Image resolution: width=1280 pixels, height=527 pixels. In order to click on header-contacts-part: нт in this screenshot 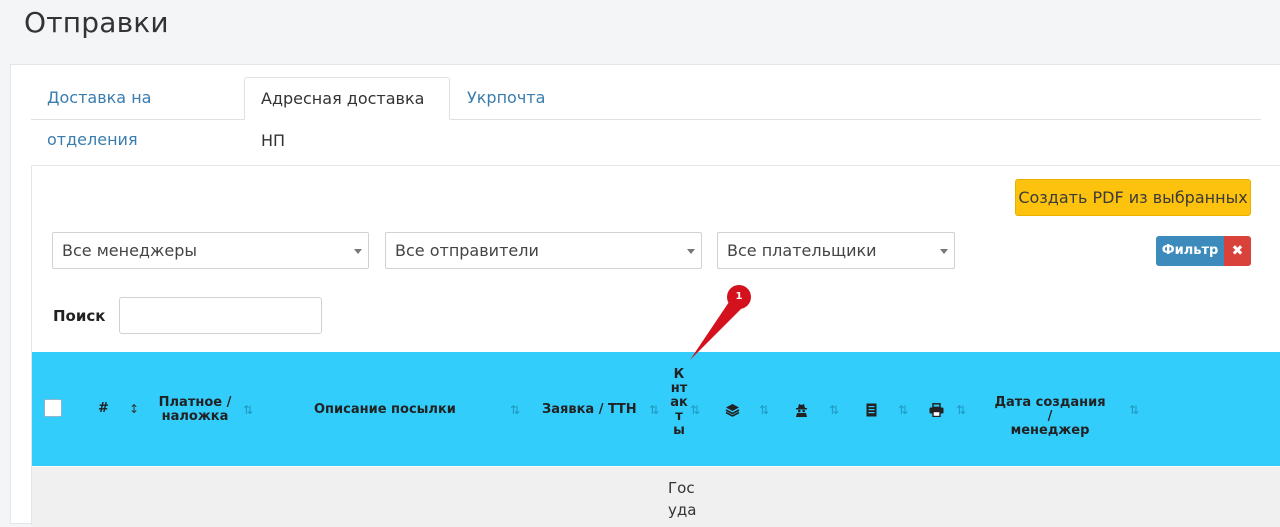, I will do `click(679, 388)`.